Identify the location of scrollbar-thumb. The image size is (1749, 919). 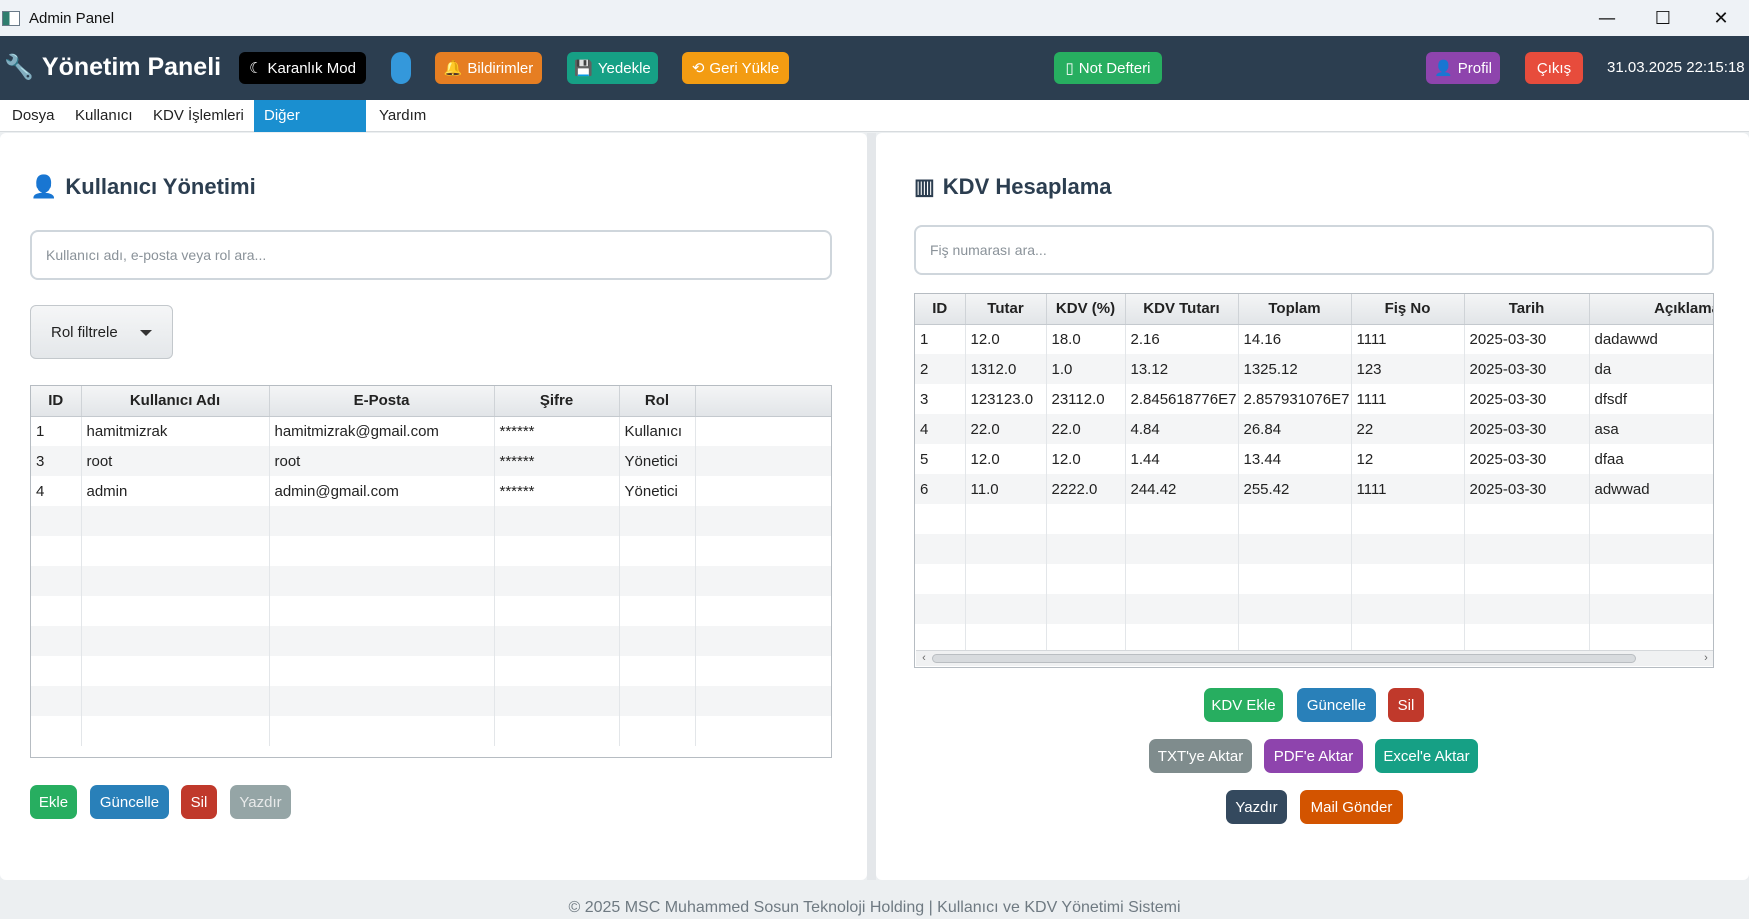
(1284, 658).